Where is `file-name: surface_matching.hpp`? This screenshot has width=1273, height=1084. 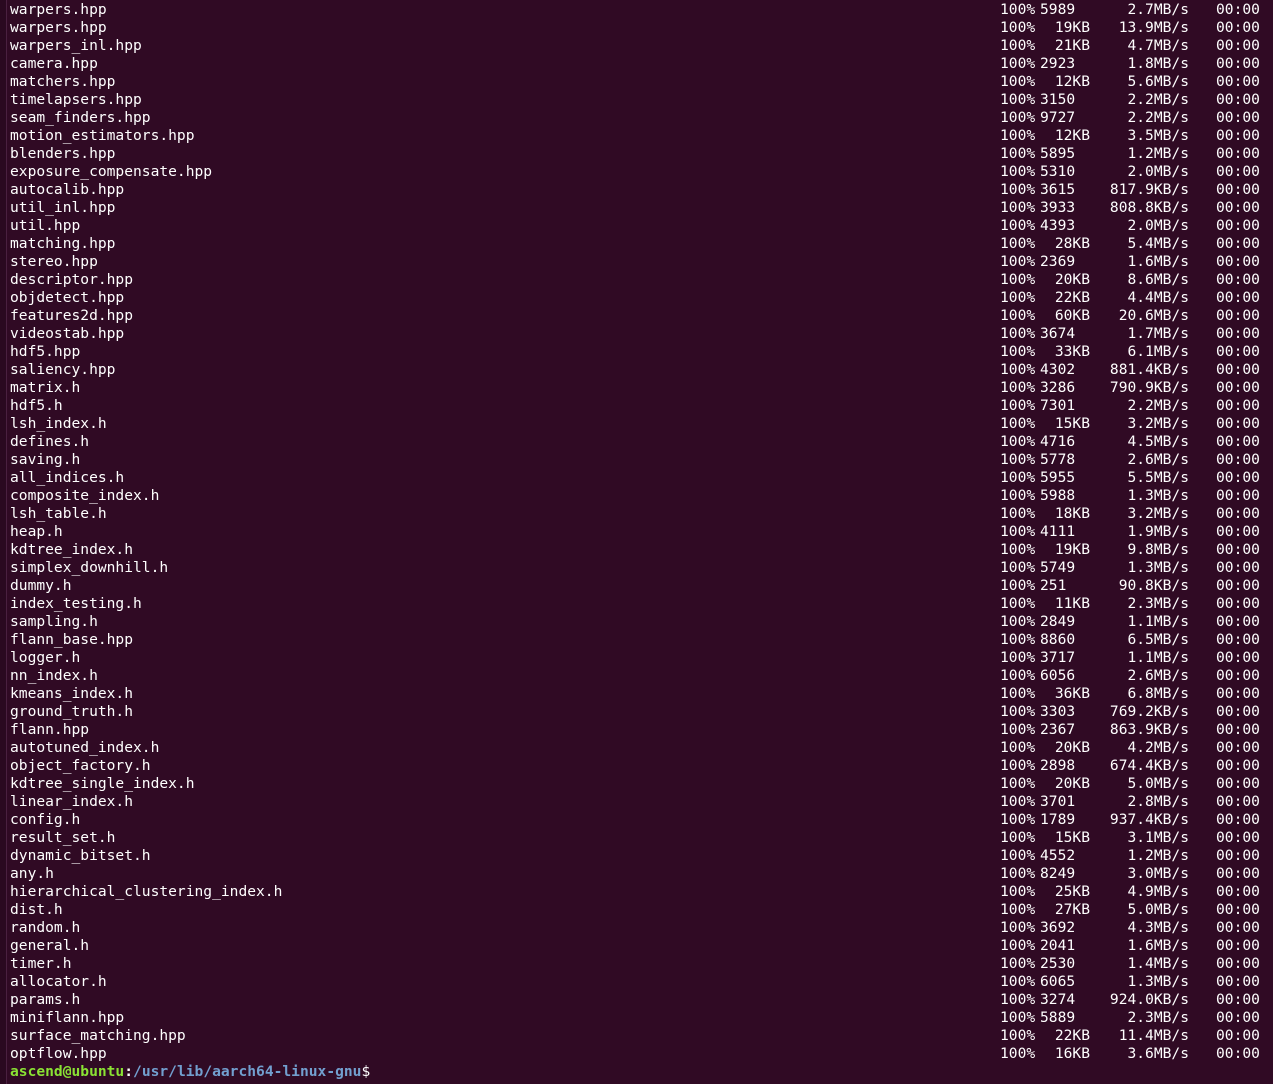
file-name: surface_matching.hpp is located at coordinates (98, 1035).